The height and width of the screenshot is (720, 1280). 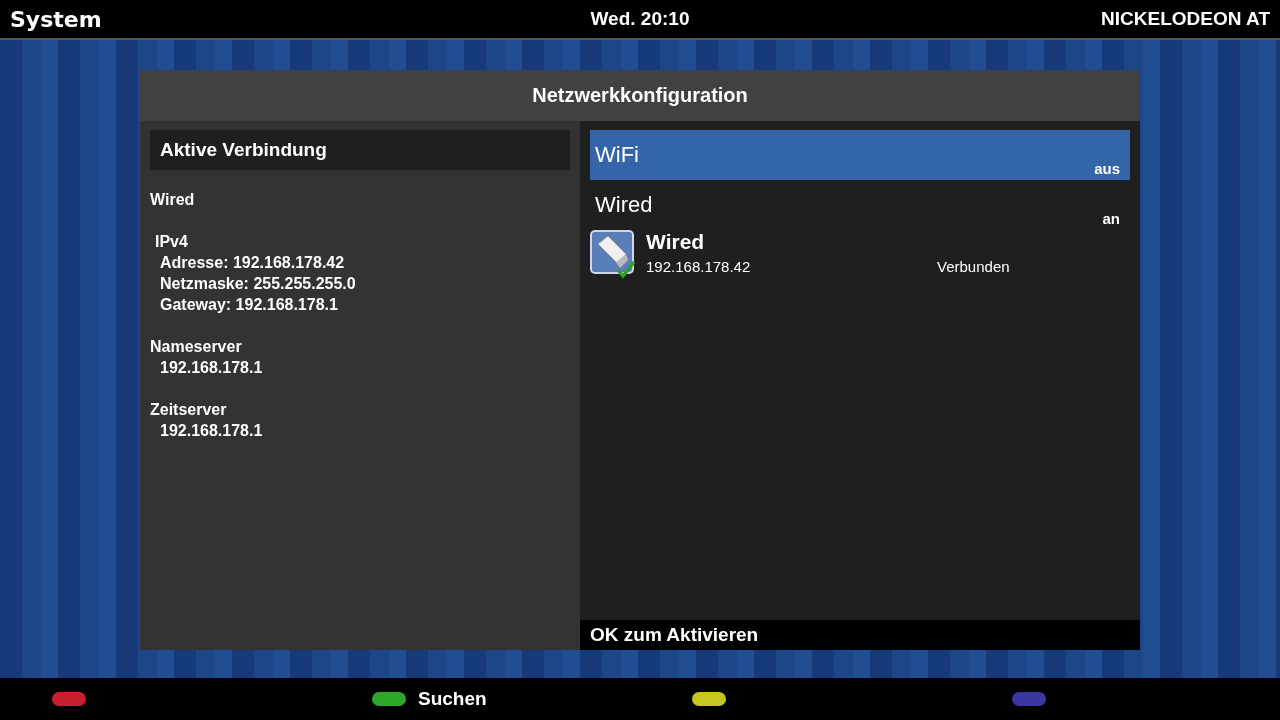 I want to click on hint-bar: OK zum Aktivieren, so click(x=860, y=635).